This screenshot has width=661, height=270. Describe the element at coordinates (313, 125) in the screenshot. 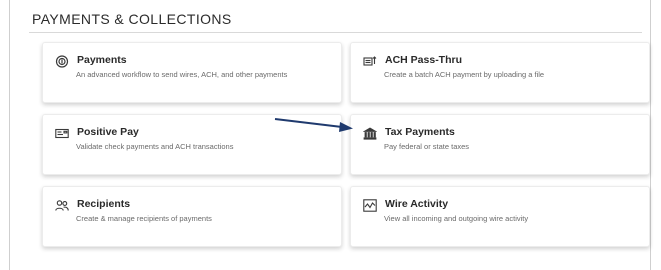

I see `annotation-arrow` at that location.